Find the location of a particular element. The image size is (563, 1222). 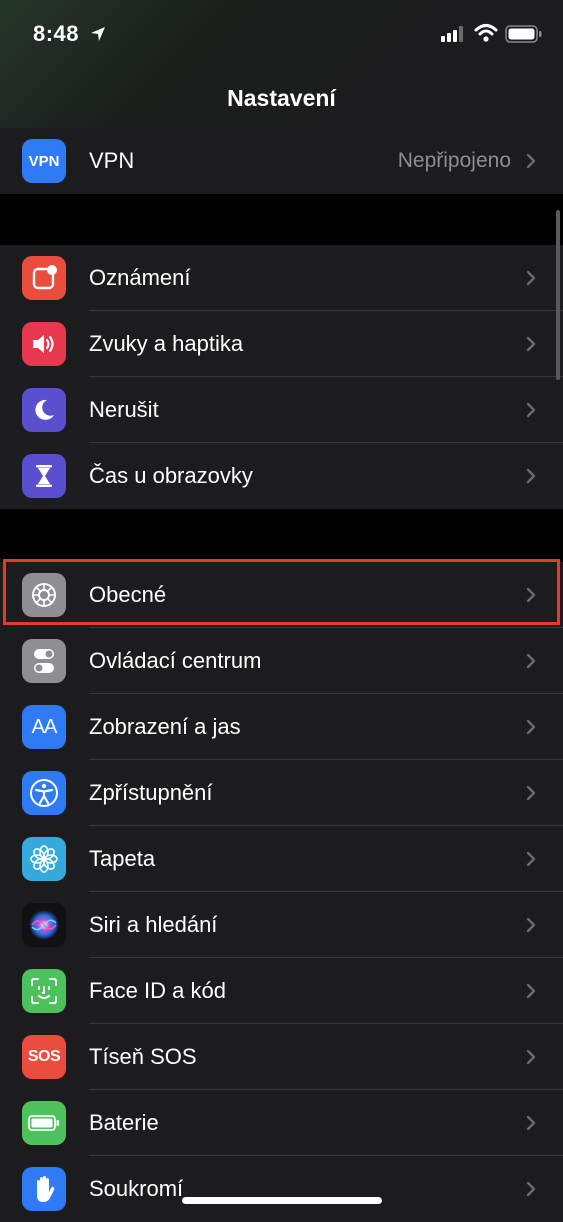

sos-icon: SOS is located at coordinates (44, 1057).